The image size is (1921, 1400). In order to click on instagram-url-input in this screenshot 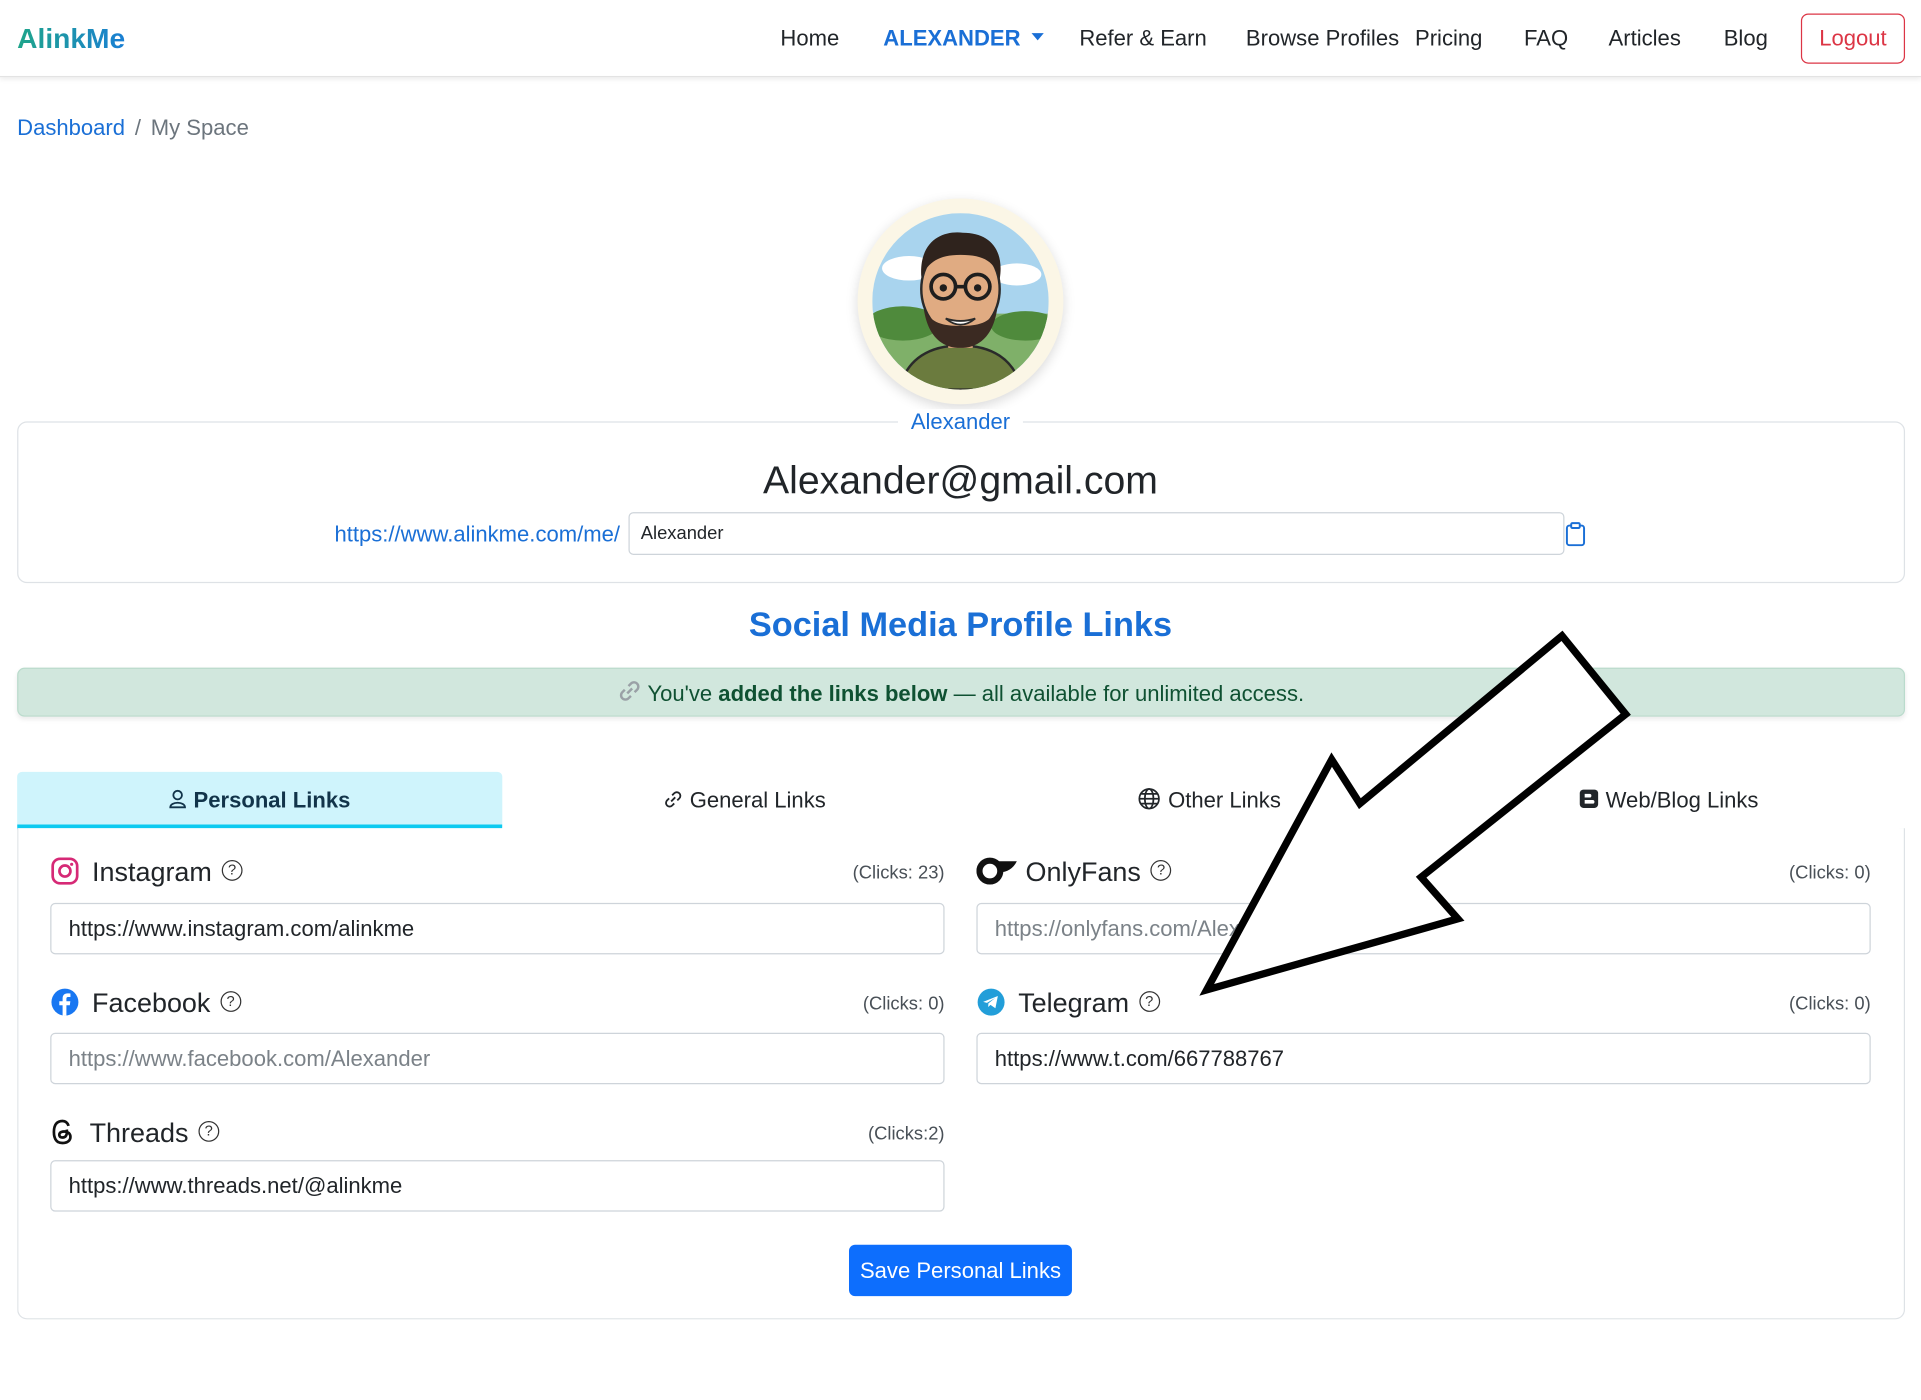, I will do `click(497, 928)`.